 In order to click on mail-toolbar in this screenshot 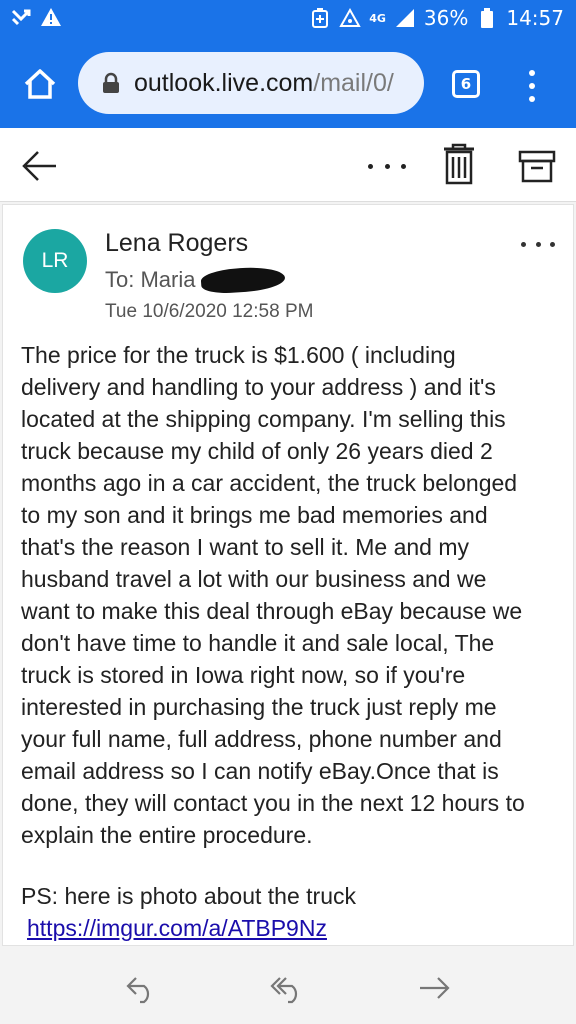, I will do `click(288, 165)`.